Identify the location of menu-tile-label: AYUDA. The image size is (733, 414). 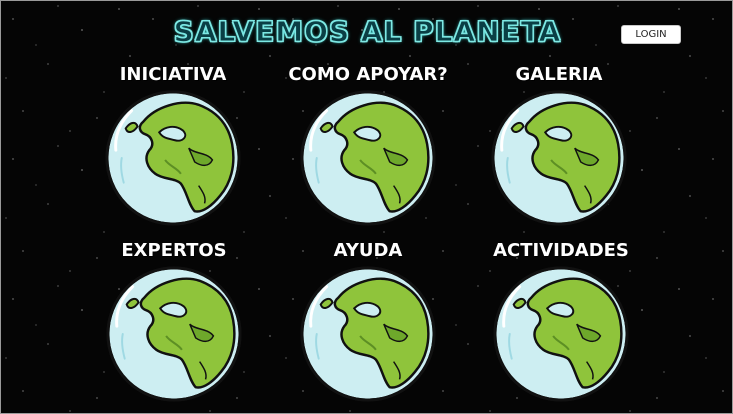
(368, 250).